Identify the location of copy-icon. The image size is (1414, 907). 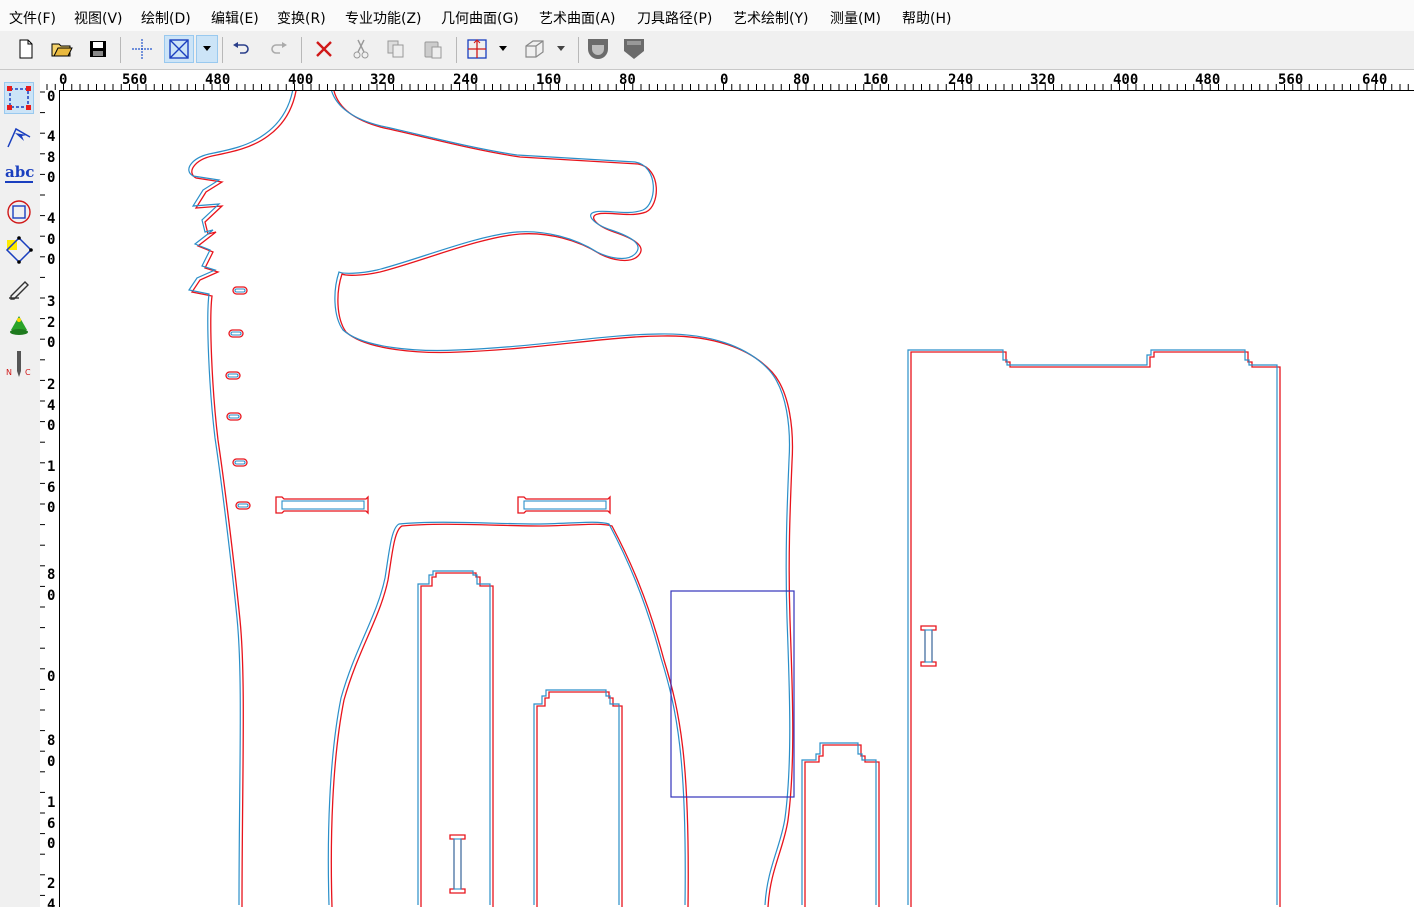
(396, 49).